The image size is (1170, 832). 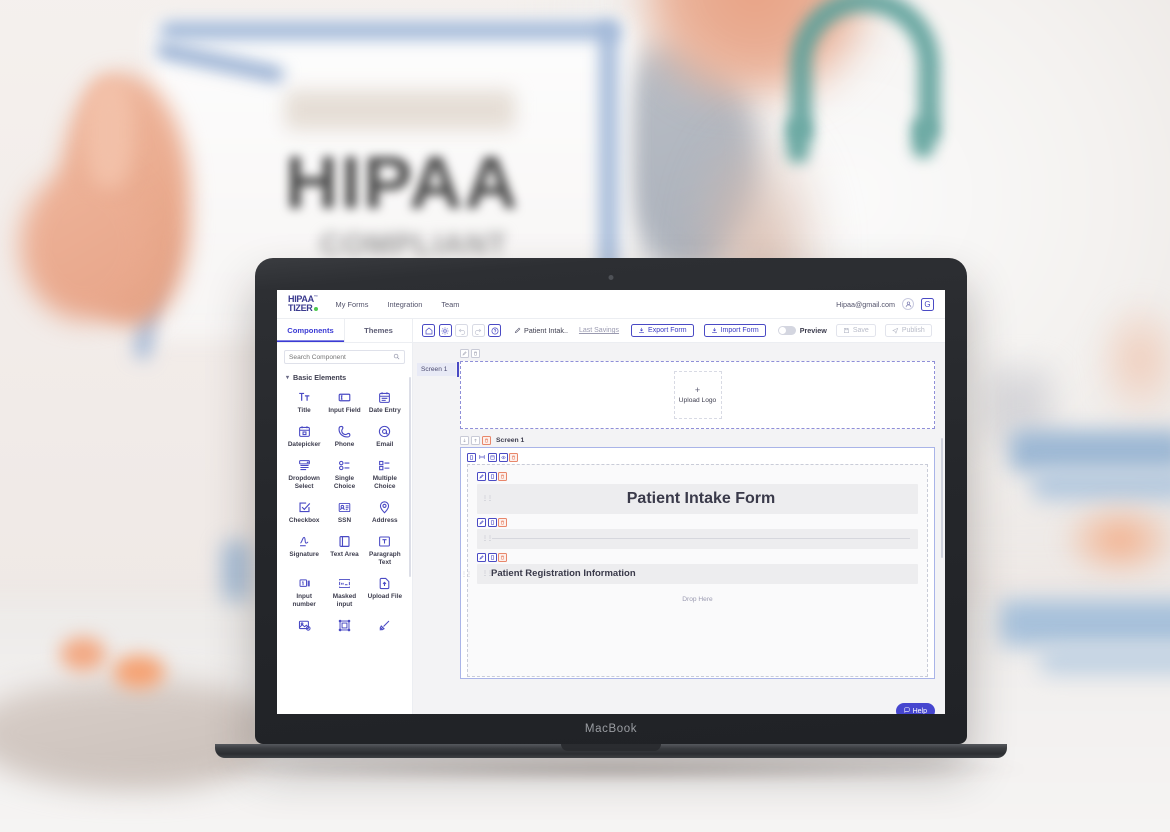 What do you see at coordinates (445, 330) in the screenshot?
I see `gear-icon` at bounding box center [445, 330].